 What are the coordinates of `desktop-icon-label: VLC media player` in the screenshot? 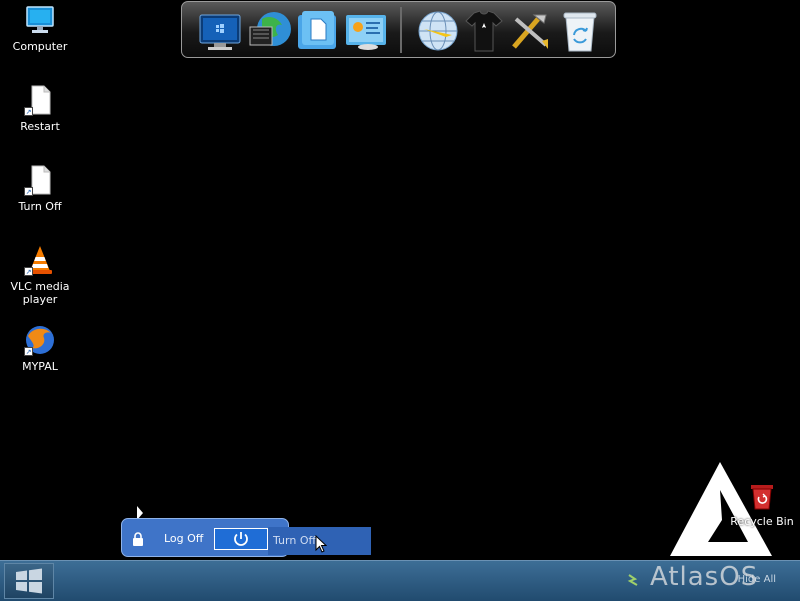 It's located at (40, 293).